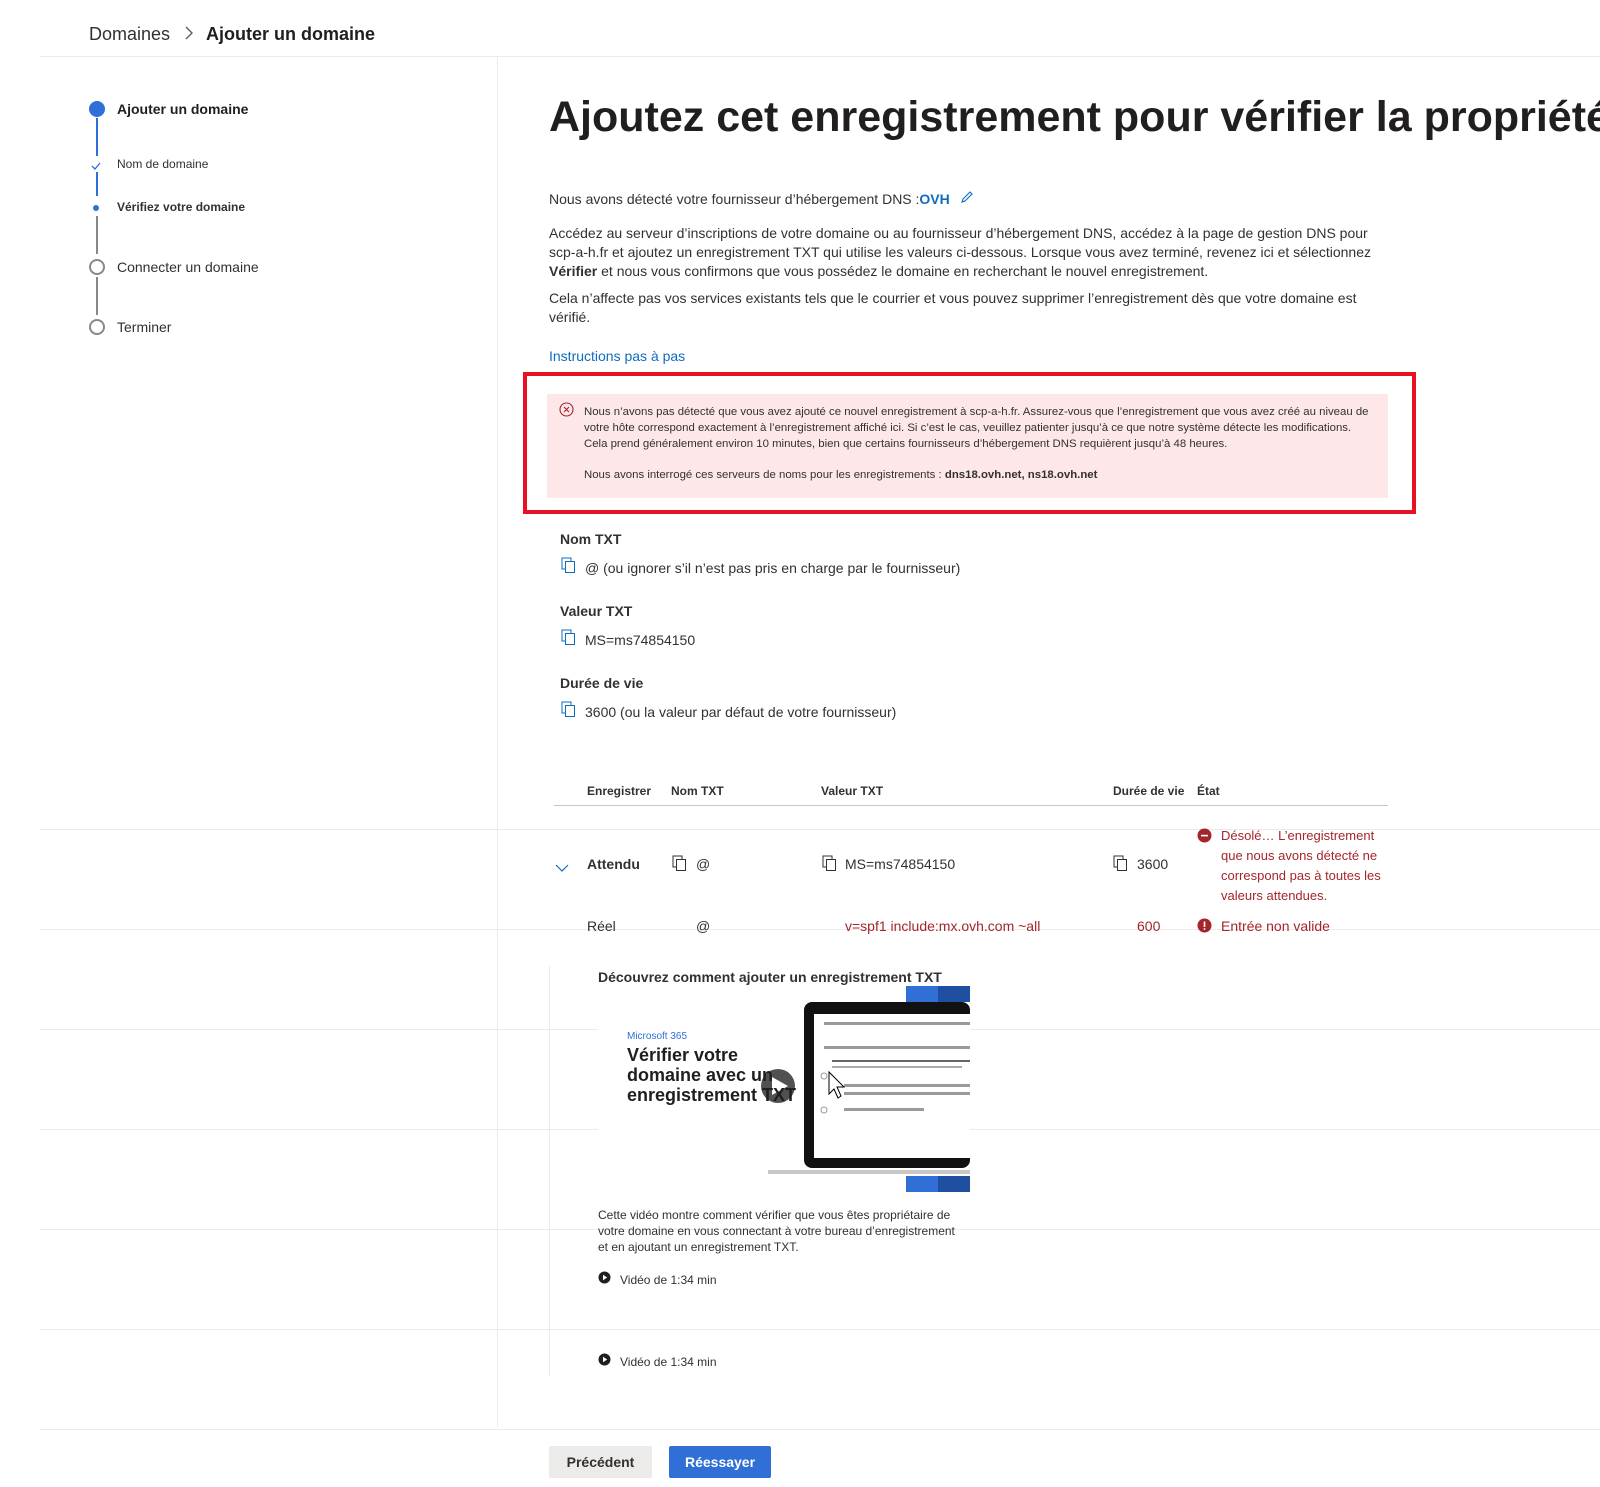 The height and width of the screenshot is (1487, 1600). Describe the element at coordinates (601, 926) in the screenshot. I see `row-actual-label: Réel` at that location.